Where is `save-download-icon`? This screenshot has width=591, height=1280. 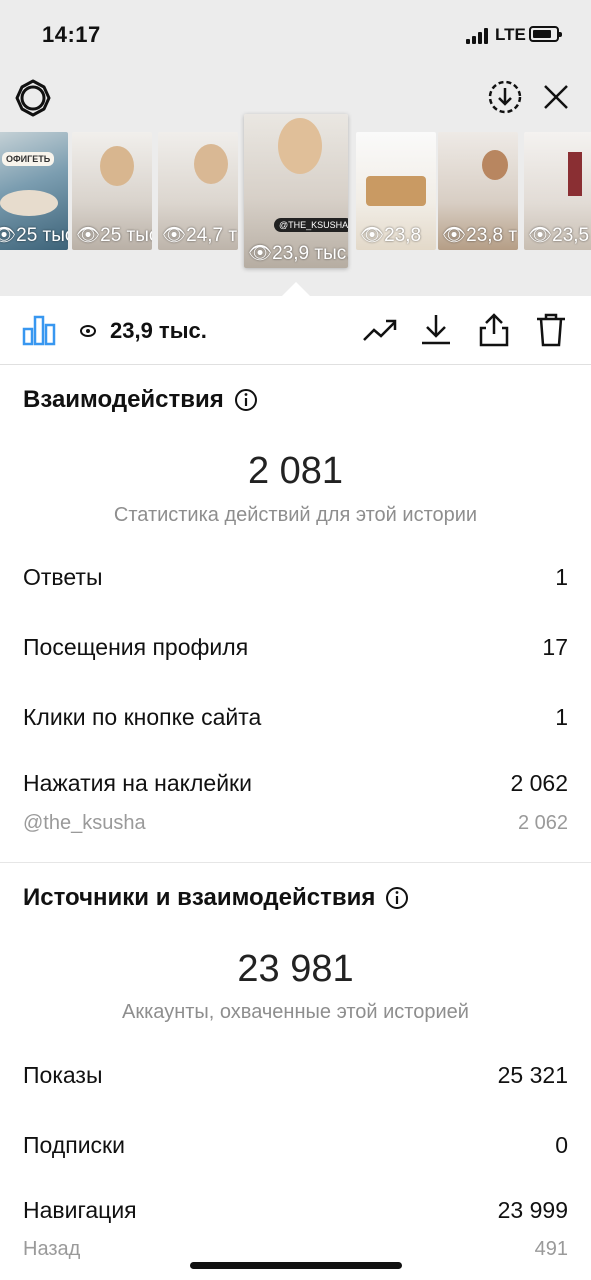
save-download-icon is located at coordinates (436, 329).